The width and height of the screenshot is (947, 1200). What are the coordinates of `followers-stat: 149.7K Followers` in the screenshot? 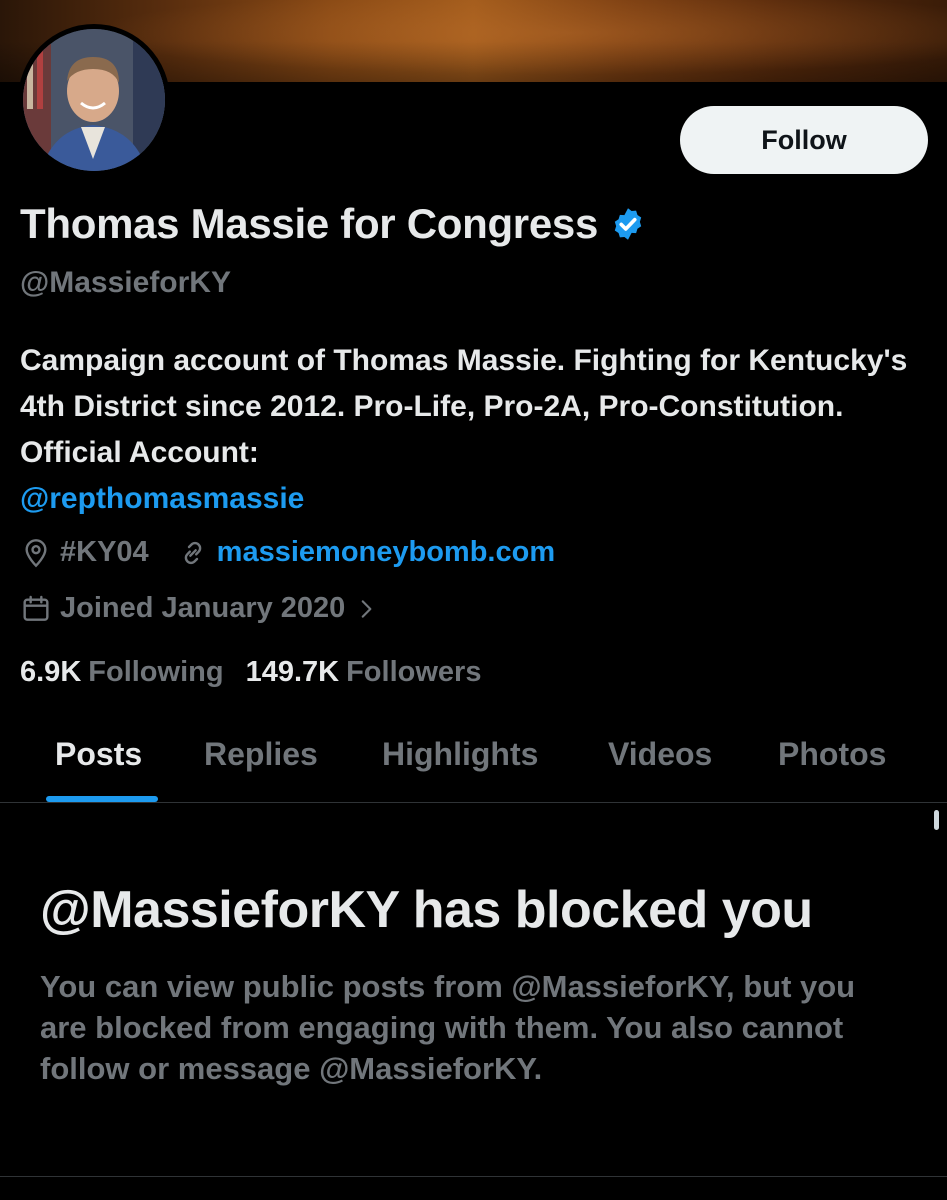 It's located at (364, 672).